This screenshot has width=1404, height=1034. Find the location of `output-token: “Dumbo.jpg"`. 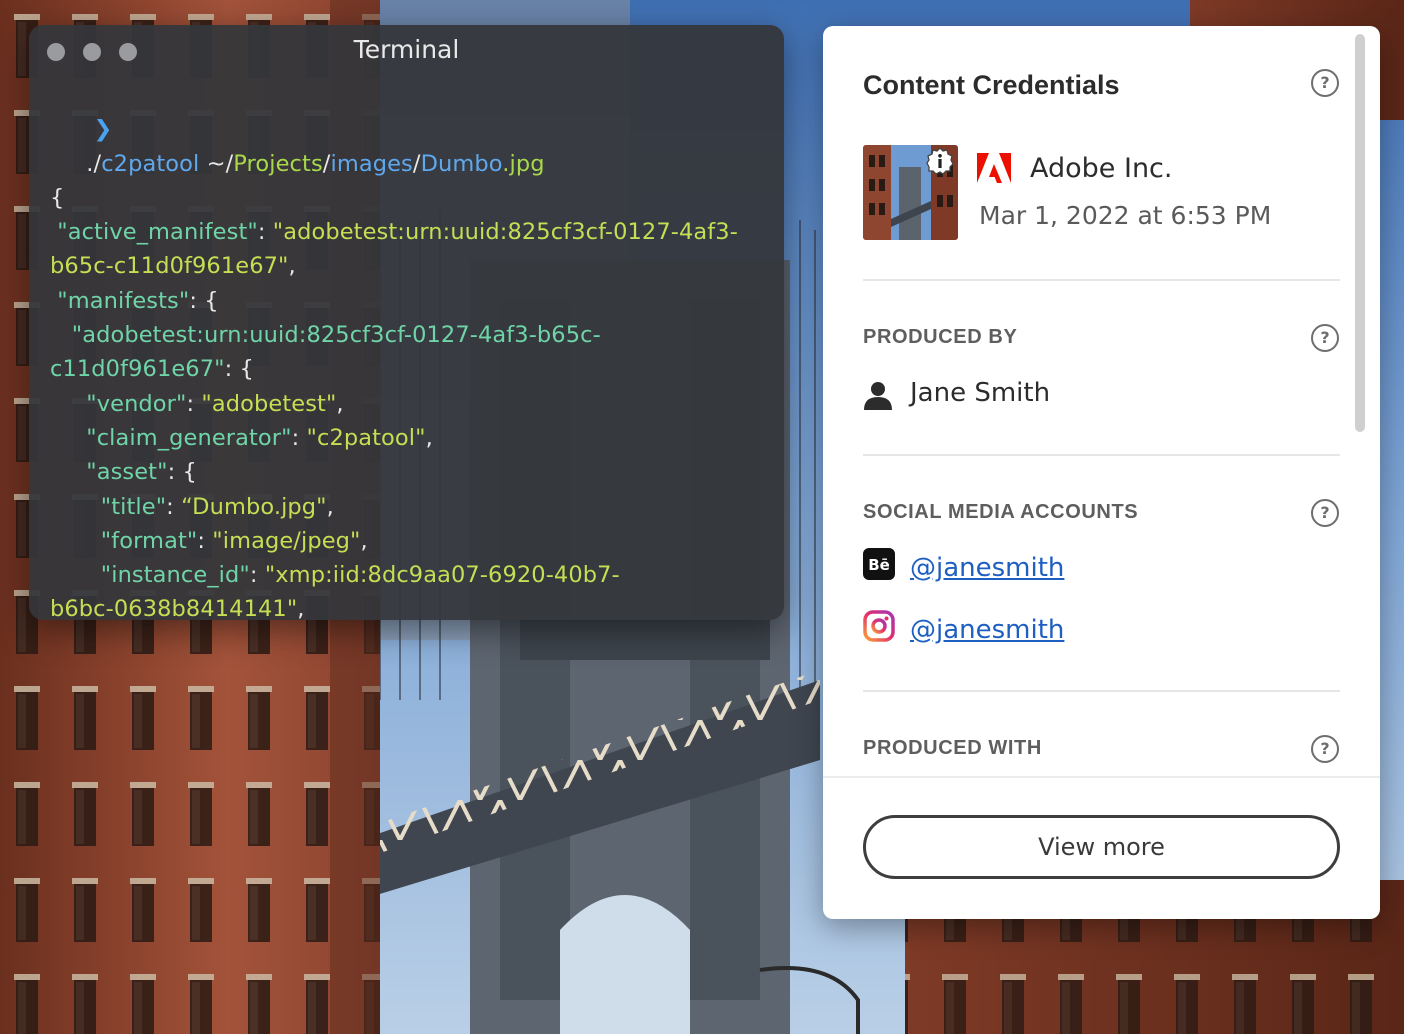

output-token: “Dumbo.jpg" is located at coordinates (254, 506).